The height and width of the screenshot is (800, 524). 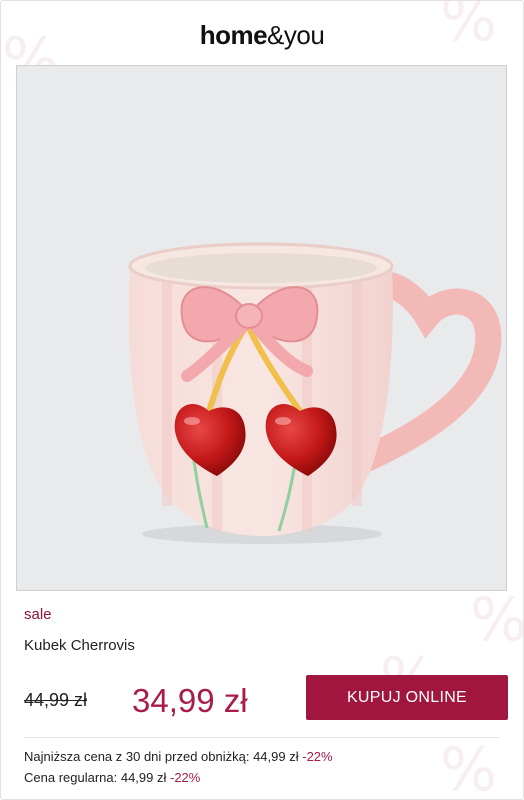 I want to click on lowest-price-discount: -22%, so click(x=317, y=756).